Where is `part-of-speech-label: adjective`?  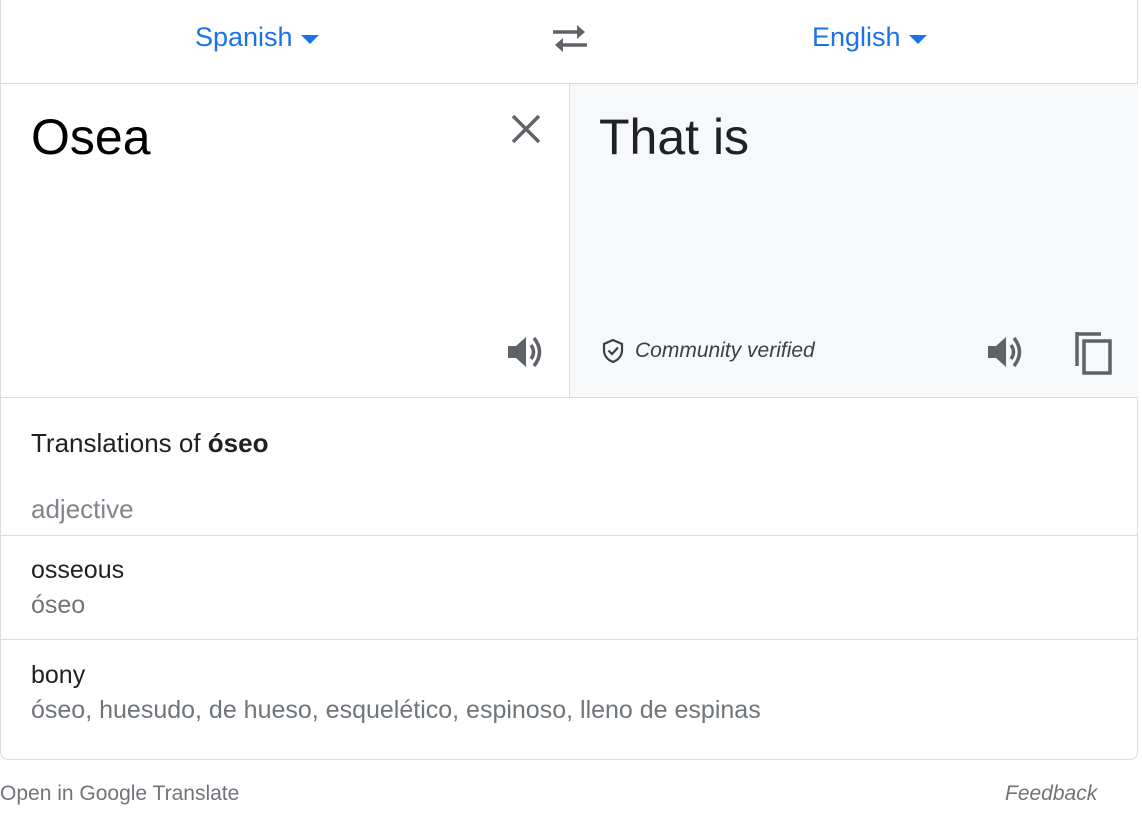
part-of-speech-label: adjective is located at coordinates (82, 509).